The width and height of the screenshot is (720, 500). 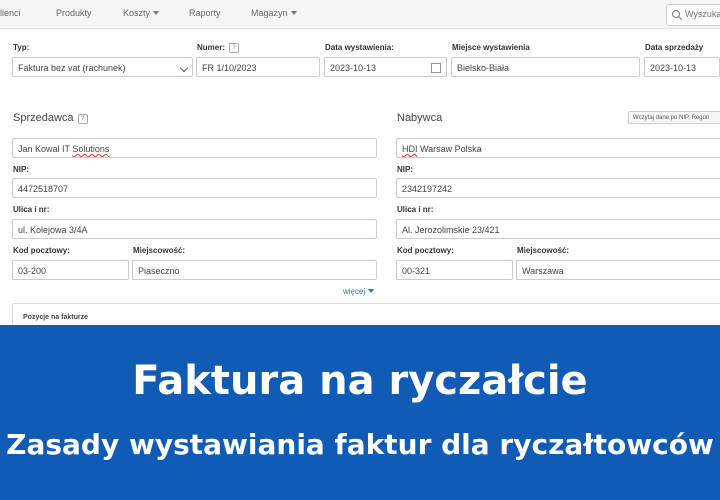 I want to click on issue-date-input: 2023-10-13, so click(x=385, y=67).